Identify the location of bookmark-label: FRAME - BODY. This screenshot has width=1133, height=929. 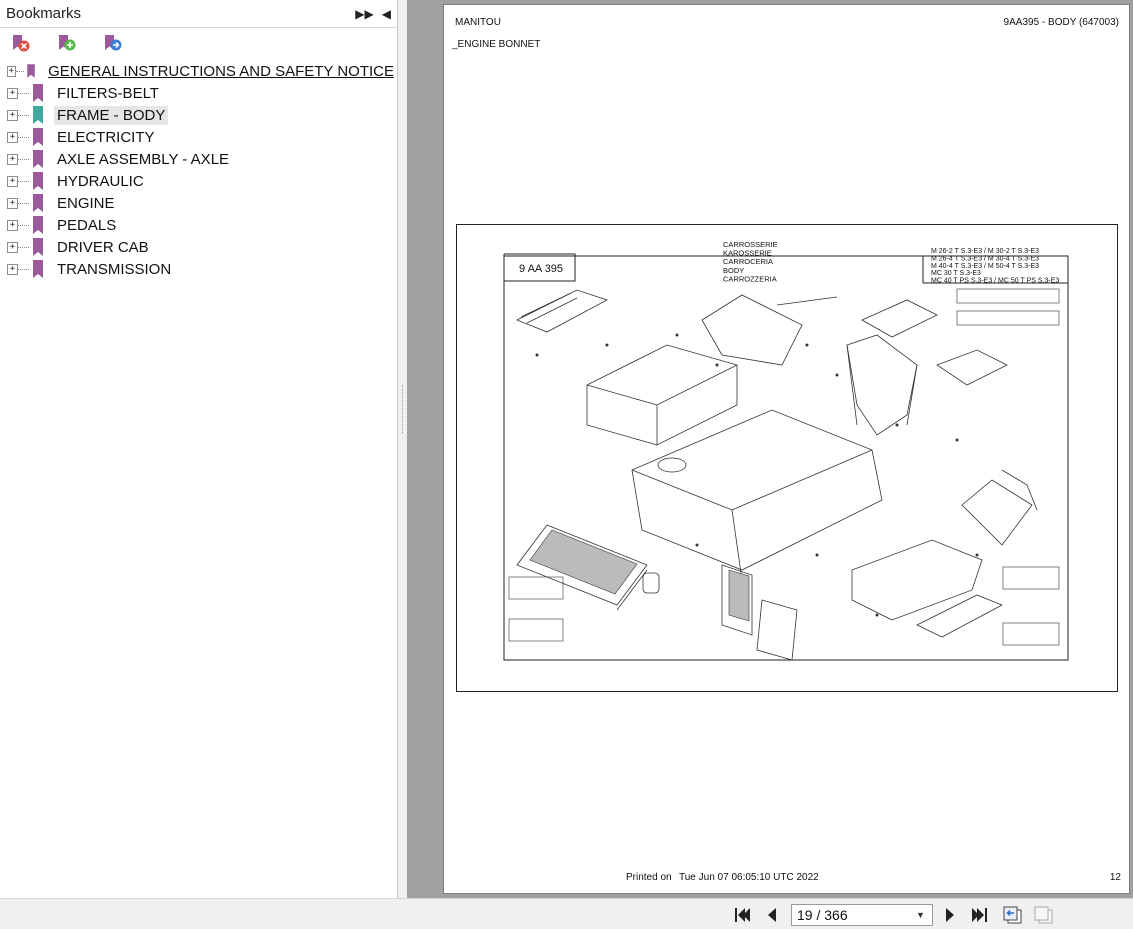
(111, 115).